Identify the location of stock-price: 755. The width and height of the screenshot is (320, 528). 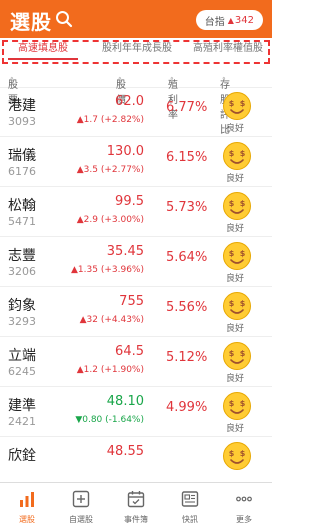
(131, 301).